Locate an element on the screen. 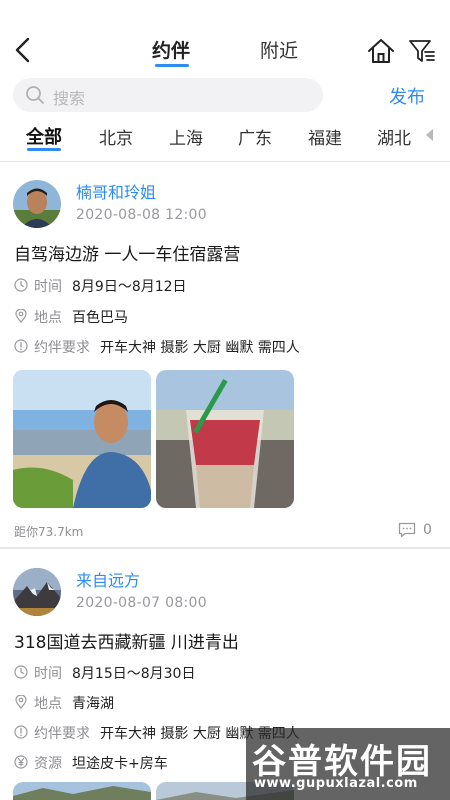 The height and width of the screenshot is (800, 450). post-username: 来自远方 is located at coordinates (108, 579).